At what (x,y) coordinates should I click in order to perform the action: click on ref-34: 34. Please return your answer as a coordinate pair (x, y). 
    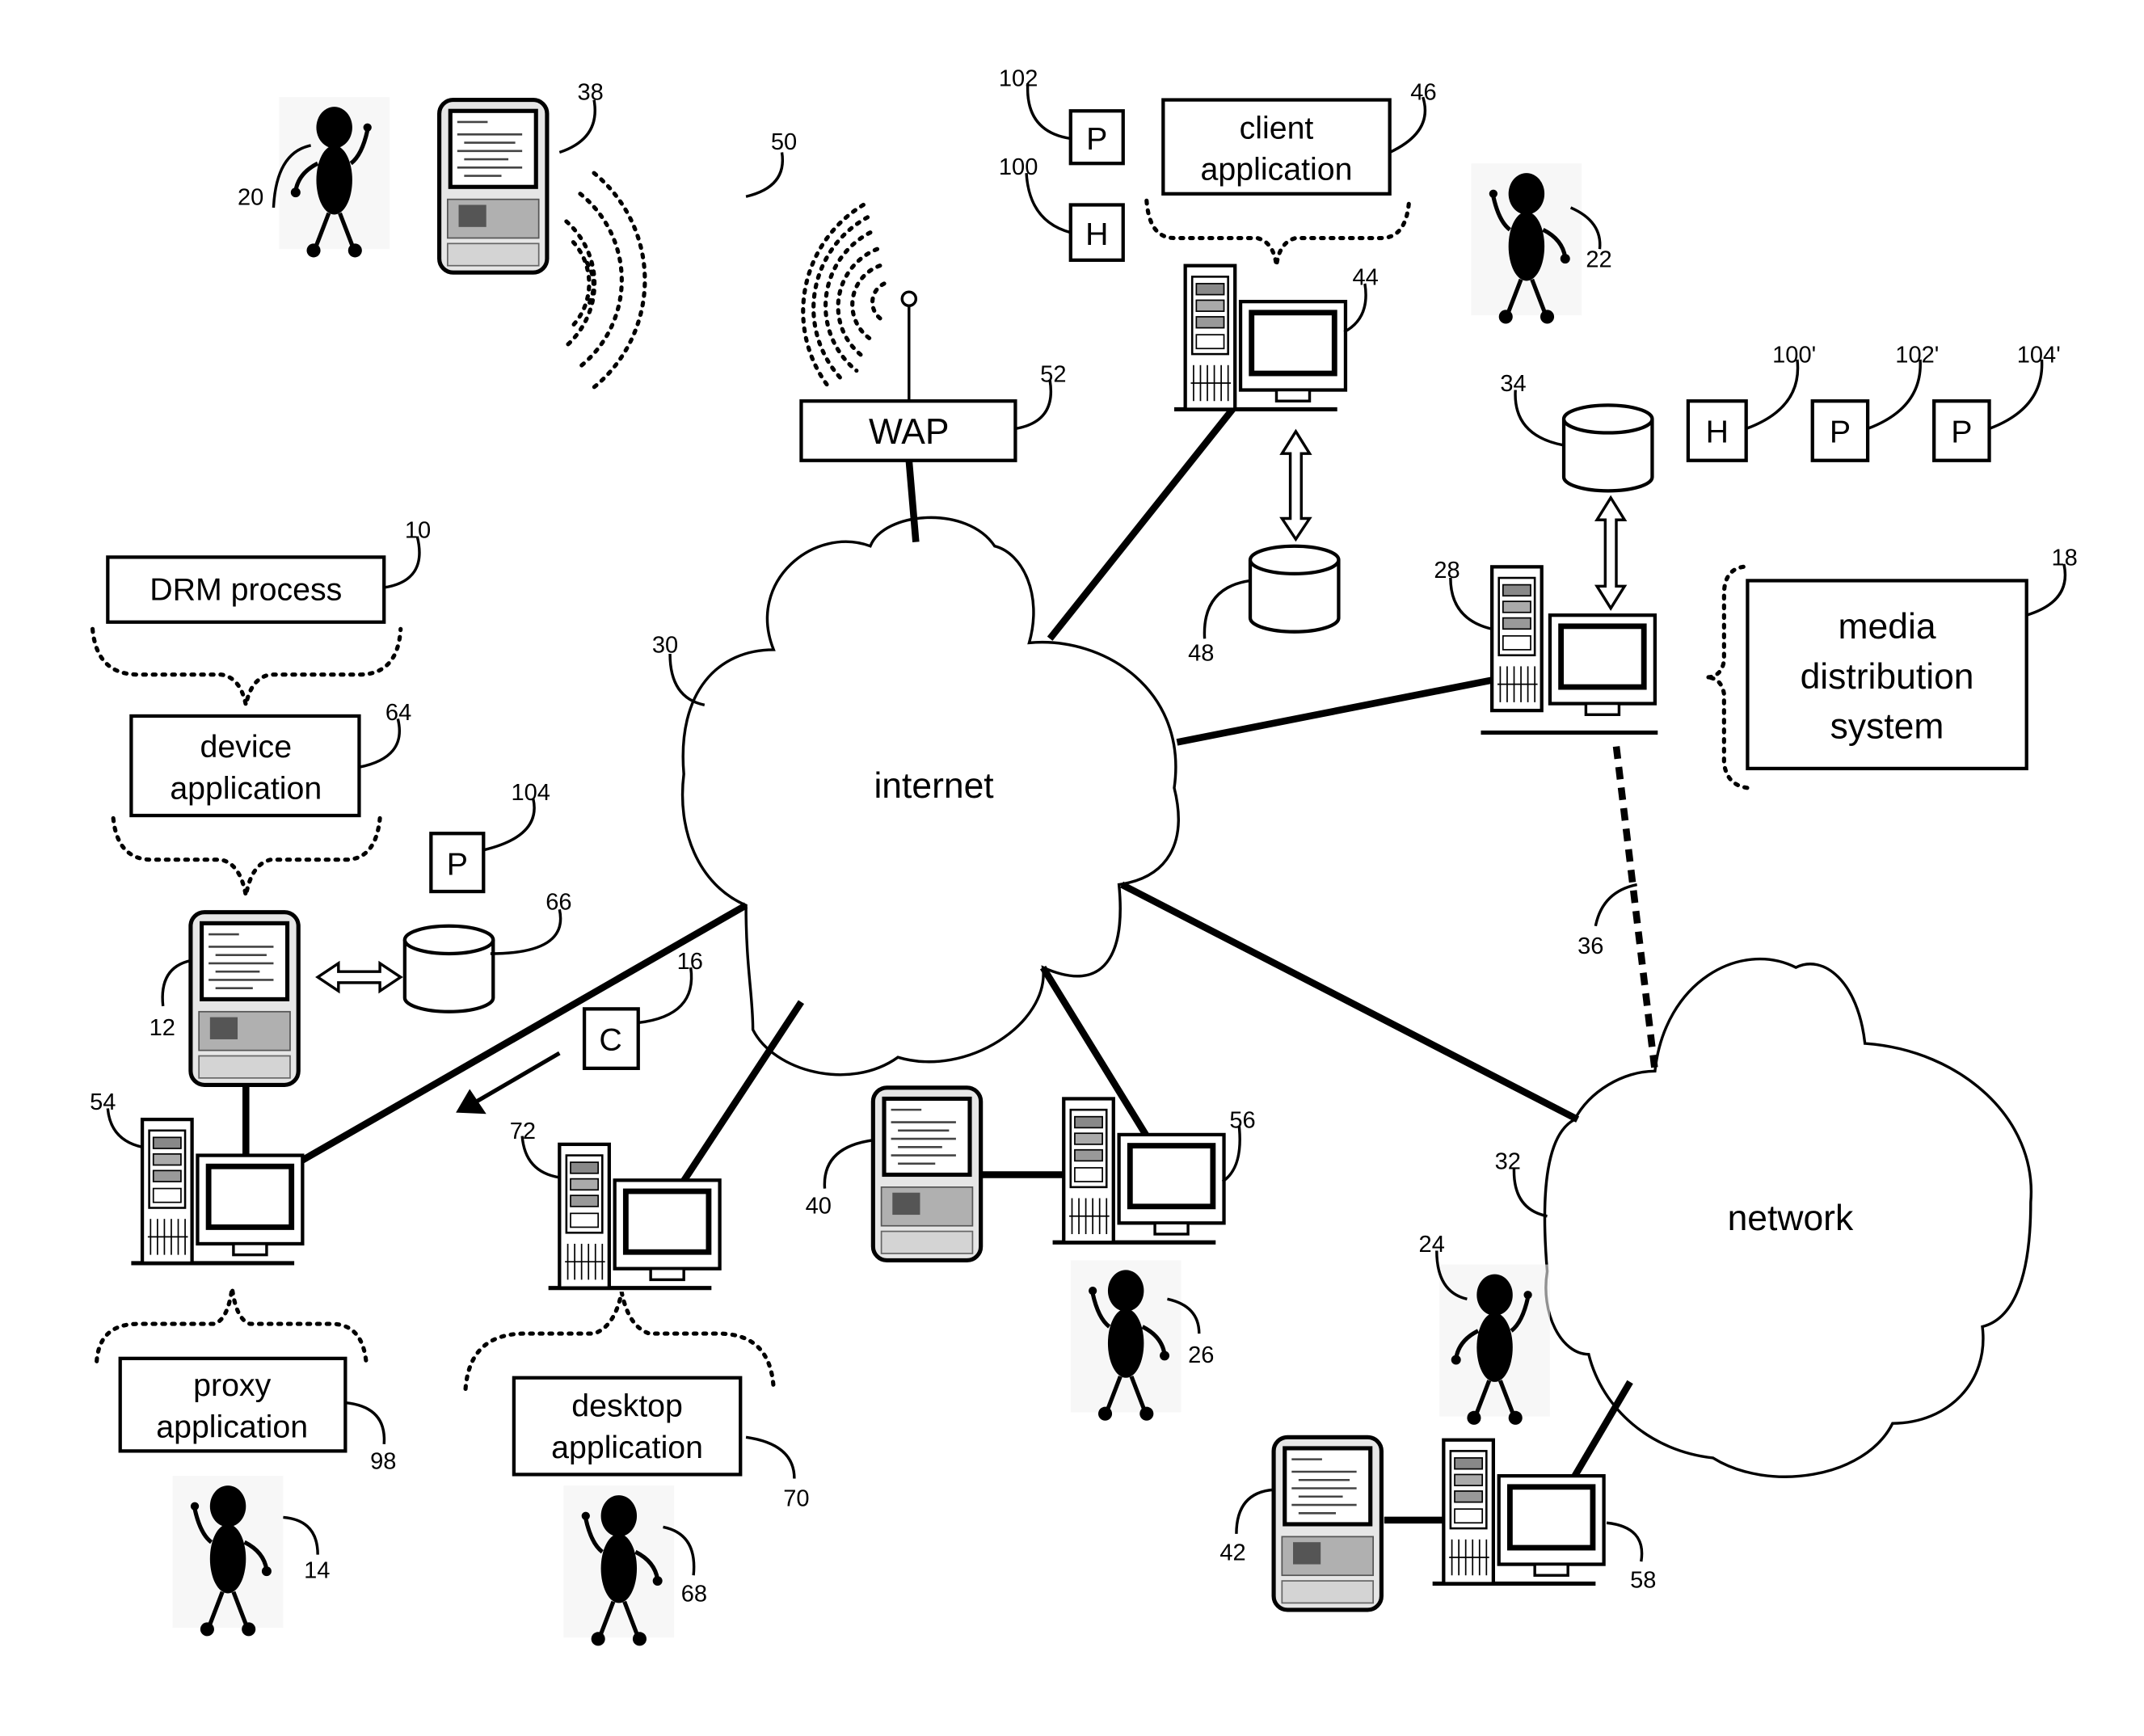
    Looking at the image, I should click on (1513, 384).